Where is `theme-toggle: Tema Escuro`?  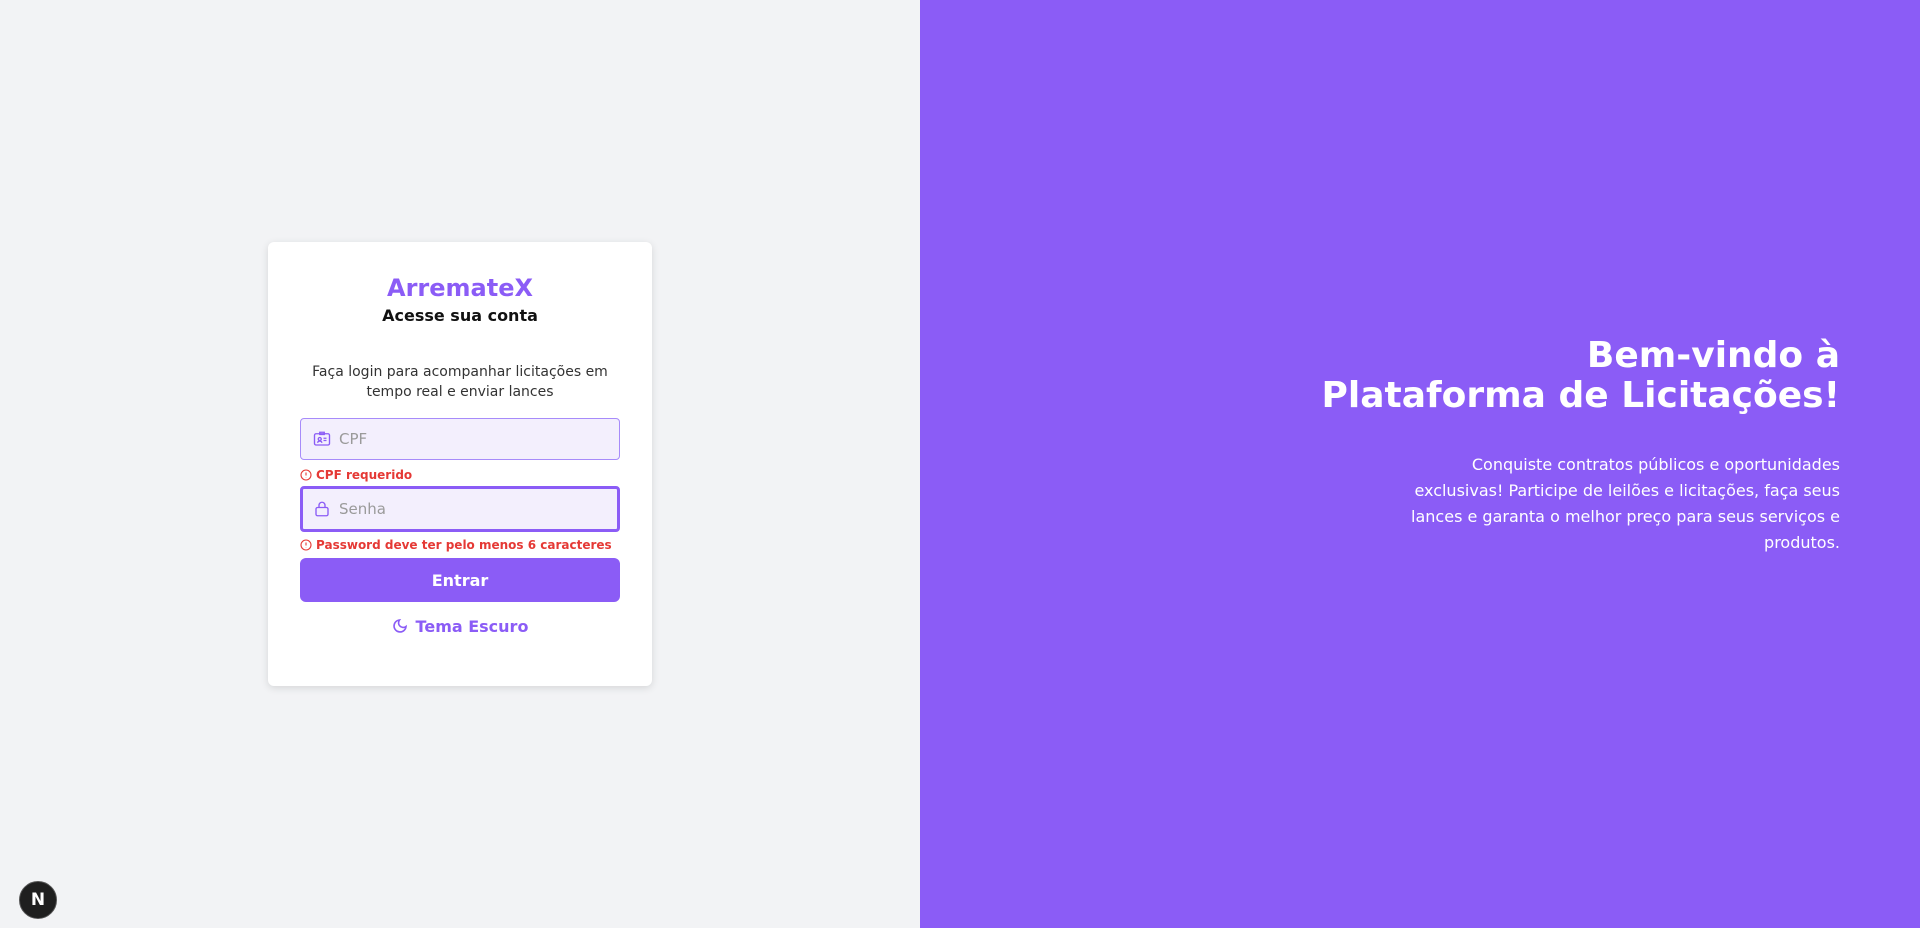 theme-toggle: Tema Escuro is located at coordinates (460, 626).